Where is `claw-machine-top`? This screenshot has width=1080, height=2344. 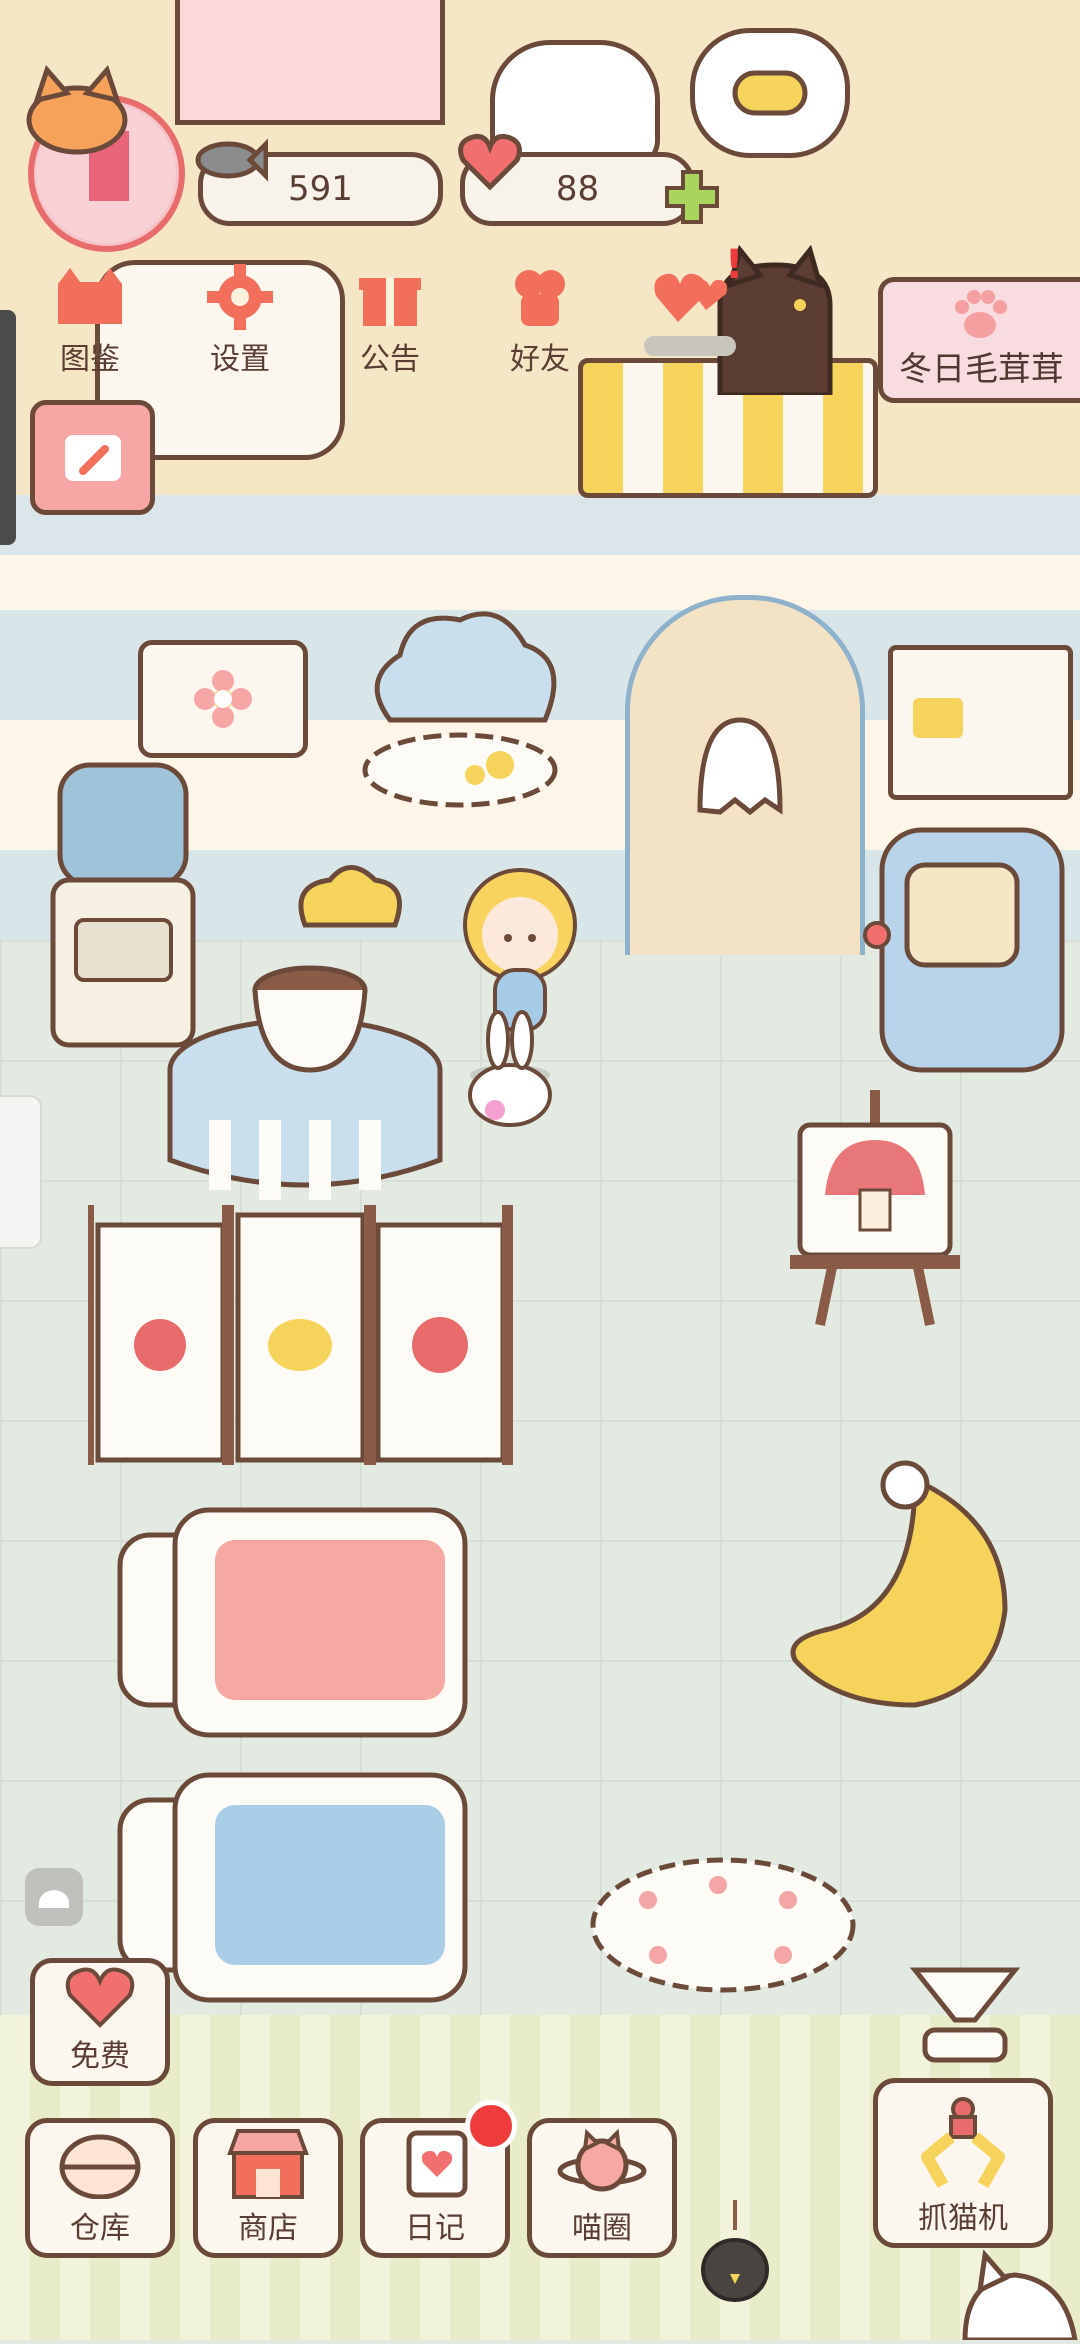 claw-machine-top is located at coordinates (965, 2015).